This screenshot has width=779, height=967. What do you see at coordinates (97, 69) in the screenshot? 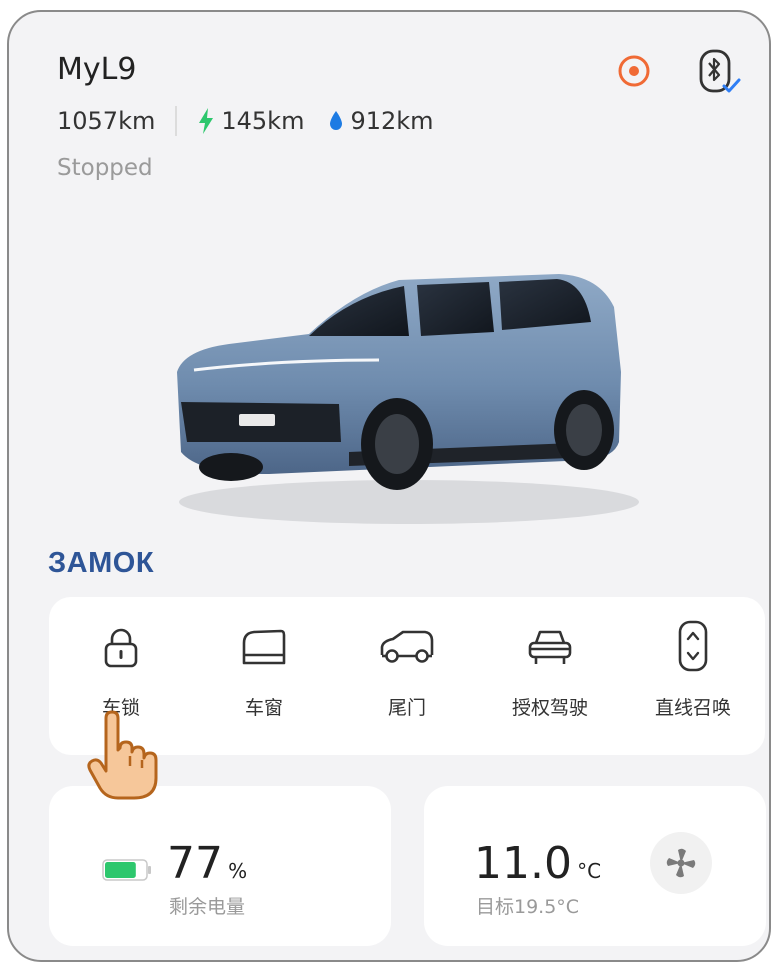
I see `vehicle-name: MyL9` at bounding box center [97, 69].